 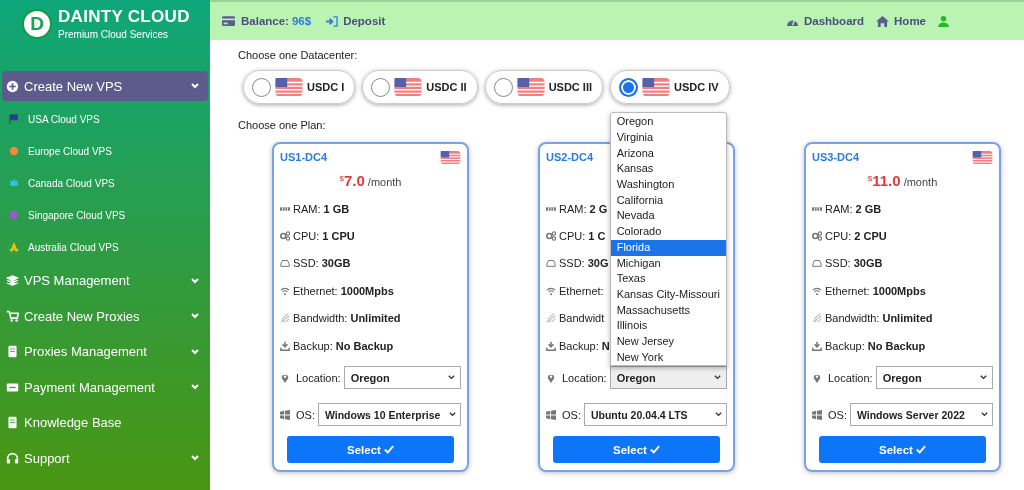 I want to click on sign-in-icon, so click(x=332, y=21).